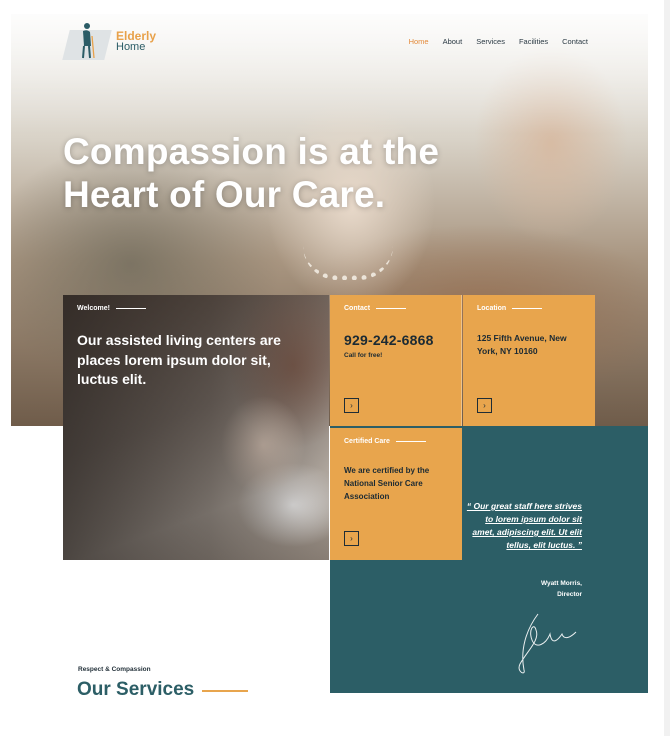 The image size is (670, 736). I want to click on contact-label: Contact, so click(375, 308).